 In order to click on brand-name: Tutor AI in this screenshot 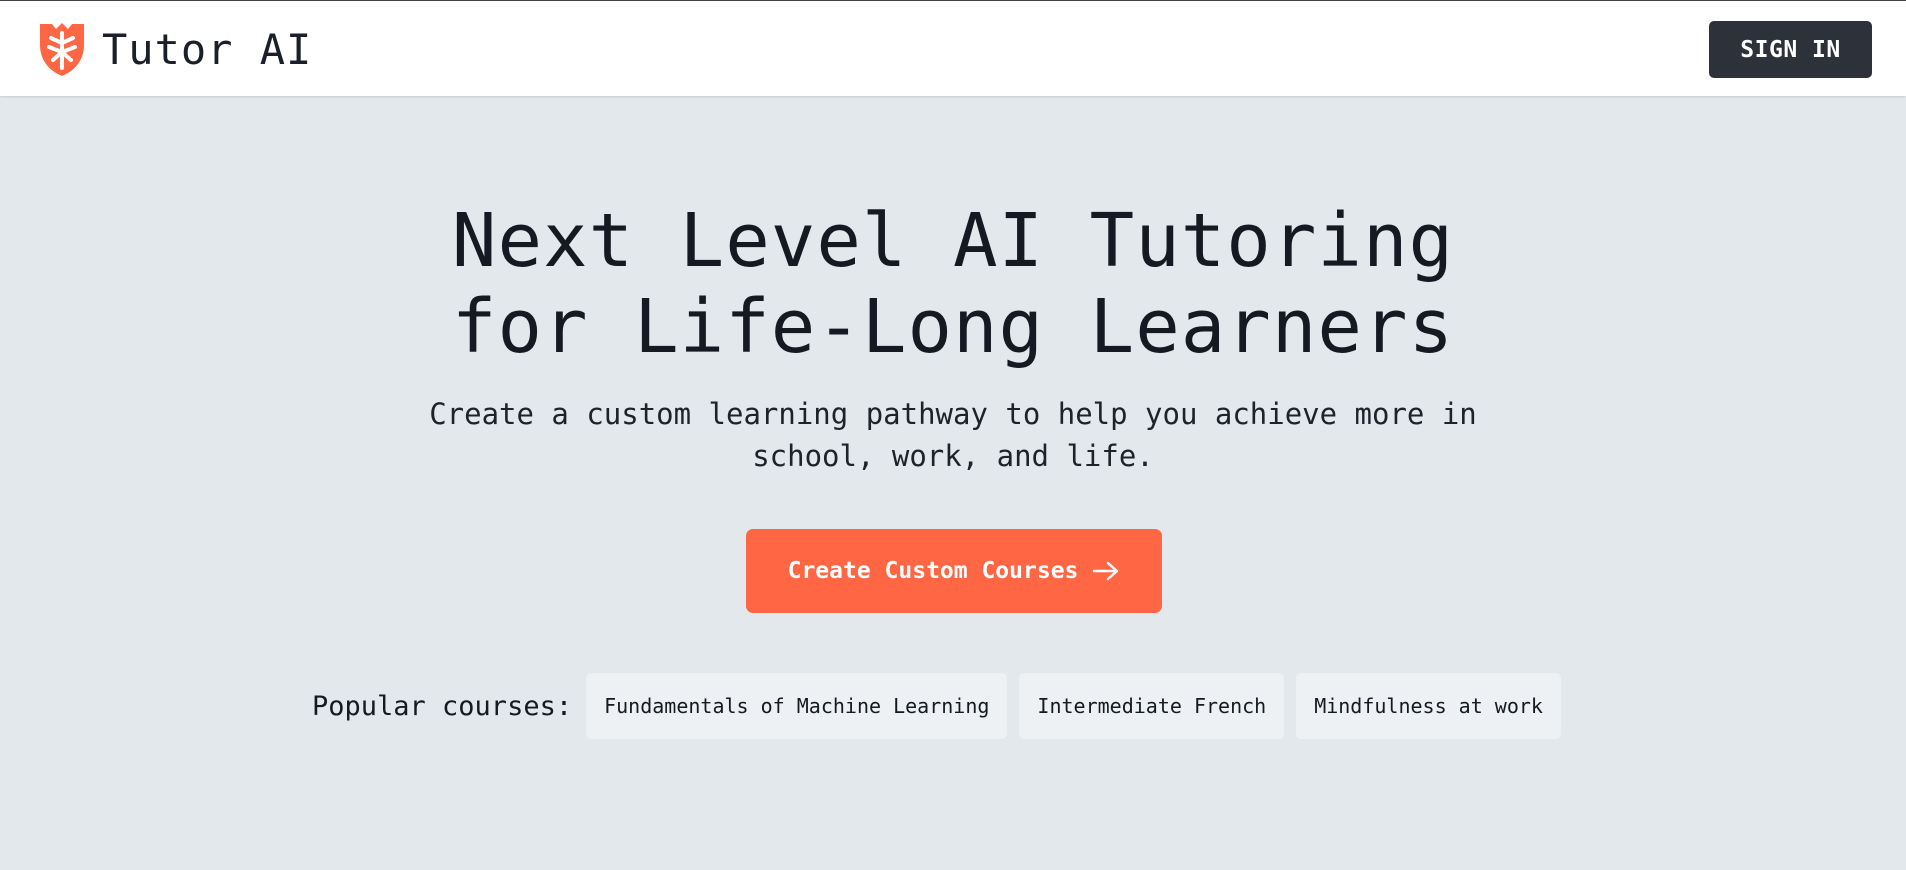, I will do `click(207, 49)`.